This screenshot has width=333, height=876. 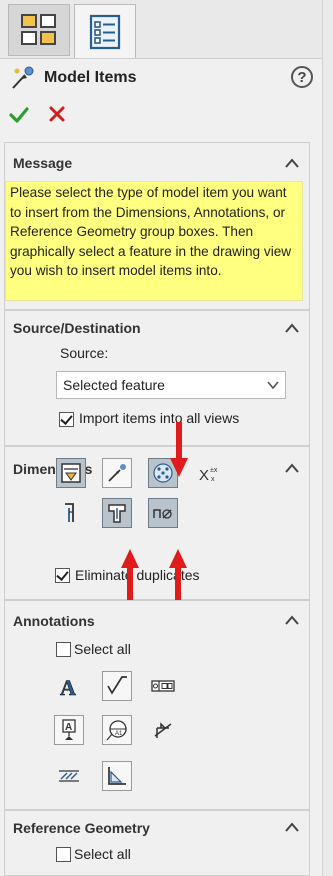 What do you see at coordinates (214, 470) in the screenshot?
I see `svg-text: ±x` at bounding box center [214, 470].